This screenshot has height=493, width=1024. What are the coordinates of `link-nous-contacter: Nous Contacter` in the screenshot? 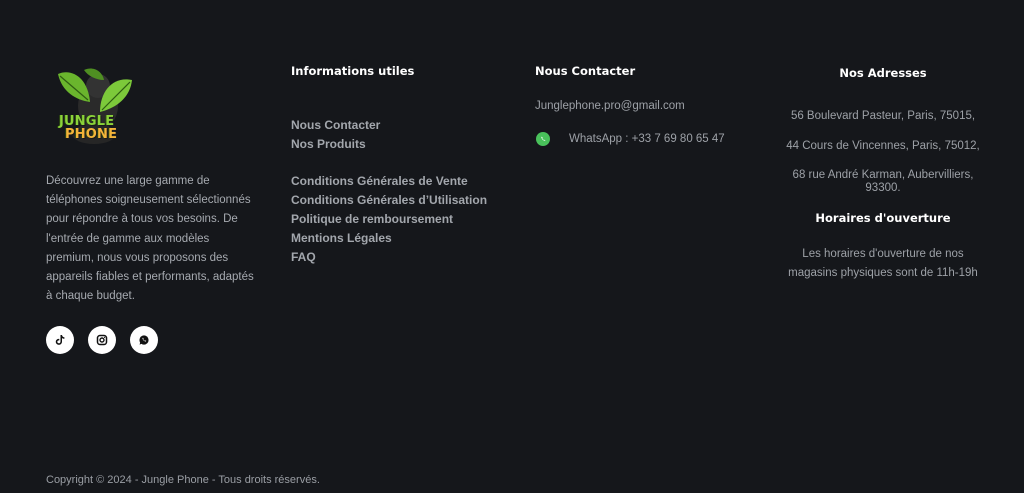 It's located at (401, 125).